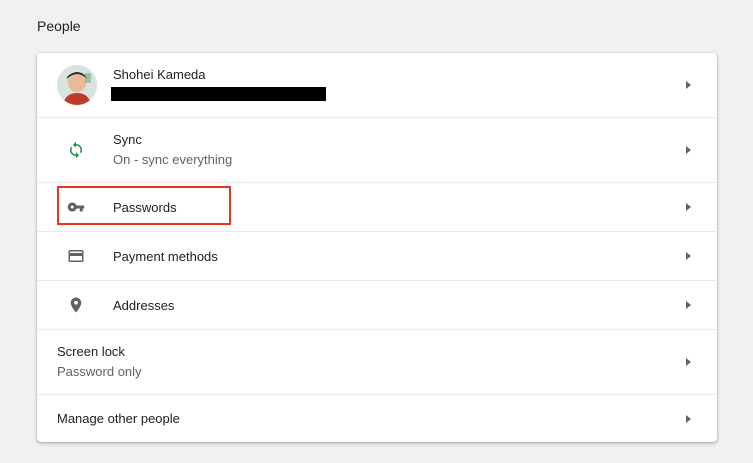 The image size is (753, 463). I want to click on screen-lock-row: Screen lock Password only, so click(377, 362).